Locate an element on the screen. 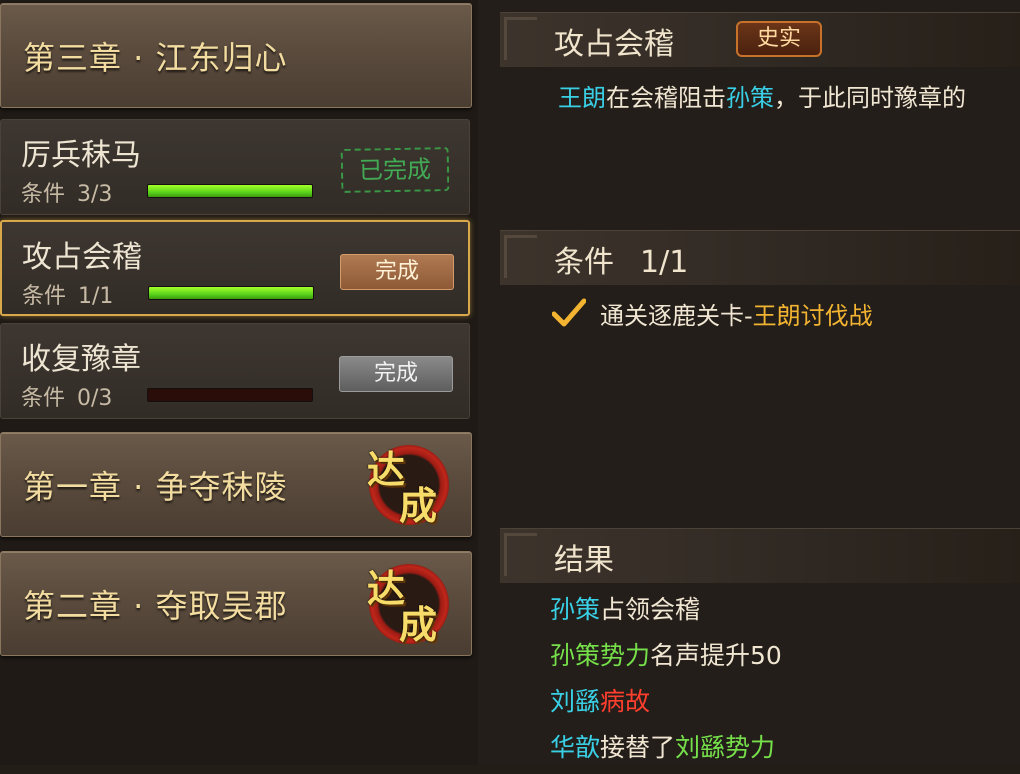  desc-name: 孙策 is located at coordinates (750, 98).